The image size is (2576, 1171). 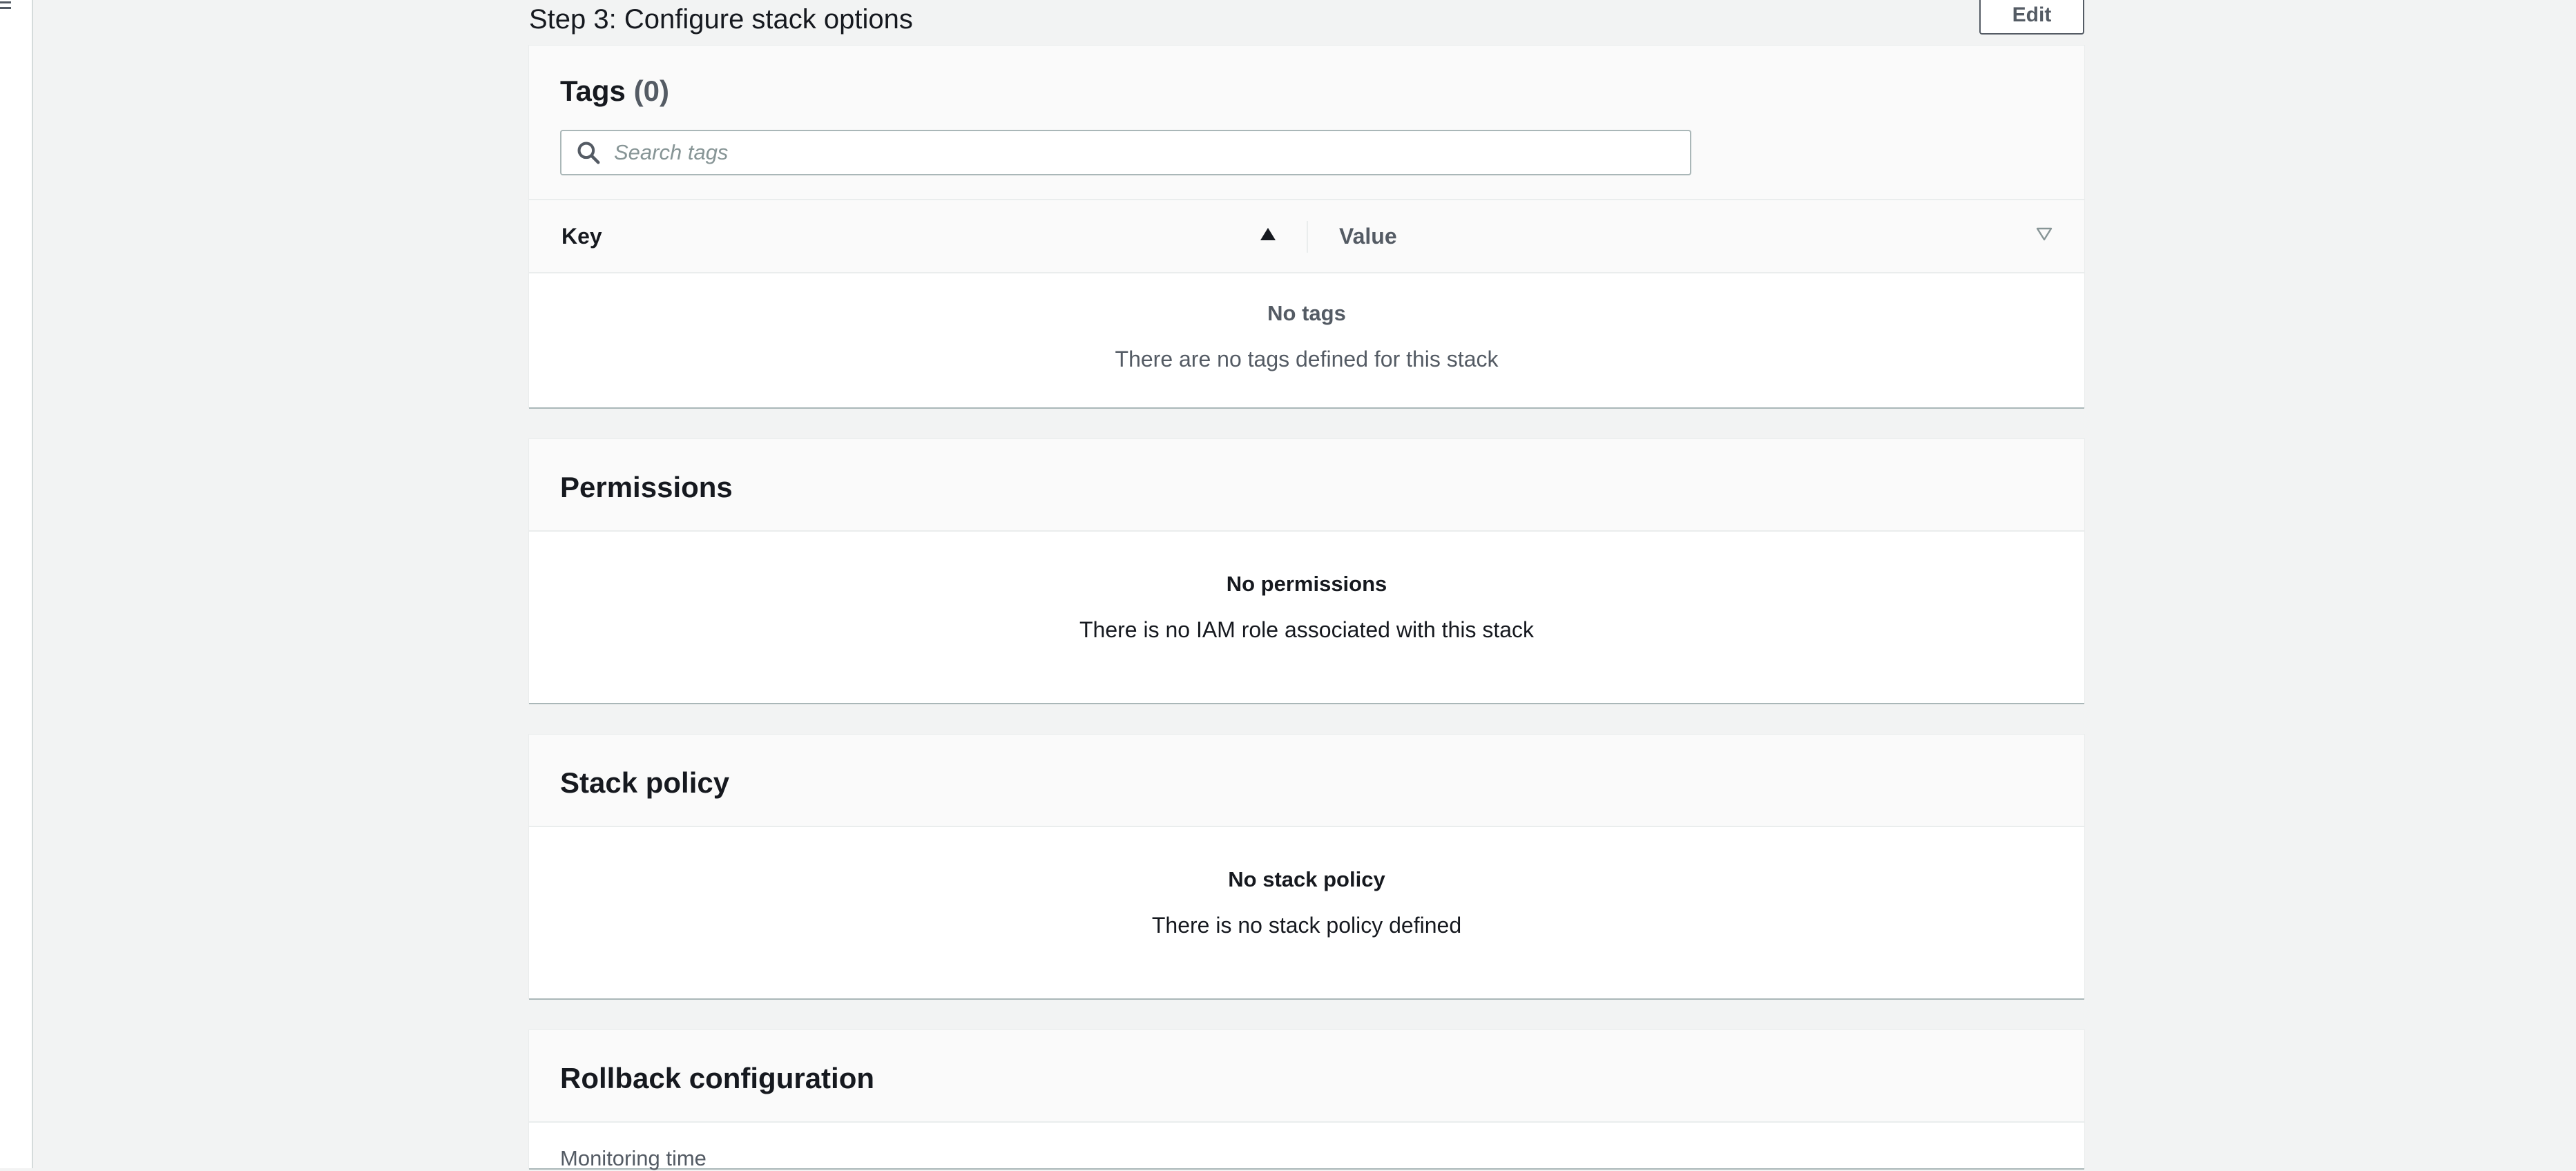 What do you see at coordinates (1306, 879) in the screenshot?
I see `stack-policy-empty-title: No stack policy` at bounding box center [1306, 879].